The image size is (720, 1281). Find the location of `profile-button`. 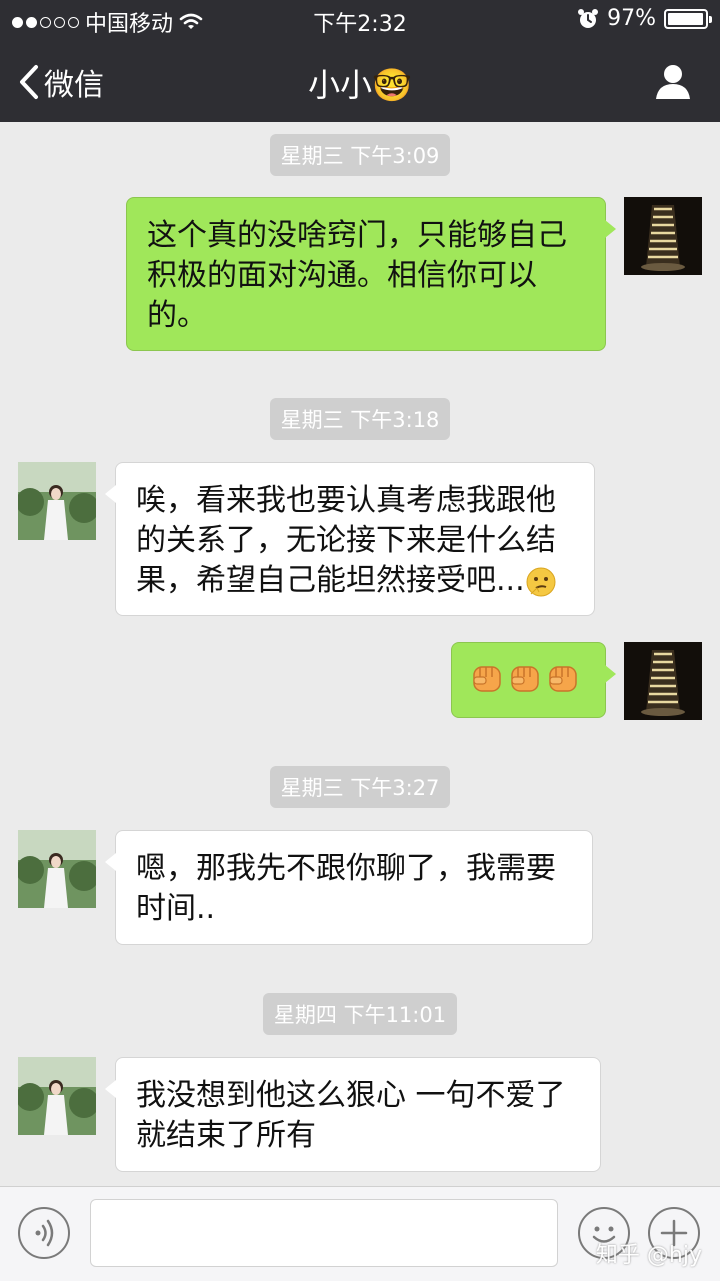

profile-button is located at coordinates (673, 83).